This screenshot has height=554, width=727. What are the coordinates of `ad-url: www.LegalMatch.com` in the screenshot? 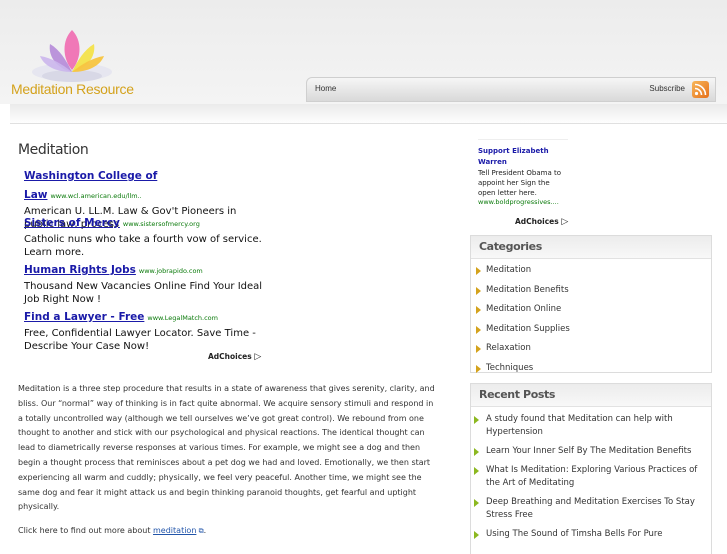 It's located at (182, 318).